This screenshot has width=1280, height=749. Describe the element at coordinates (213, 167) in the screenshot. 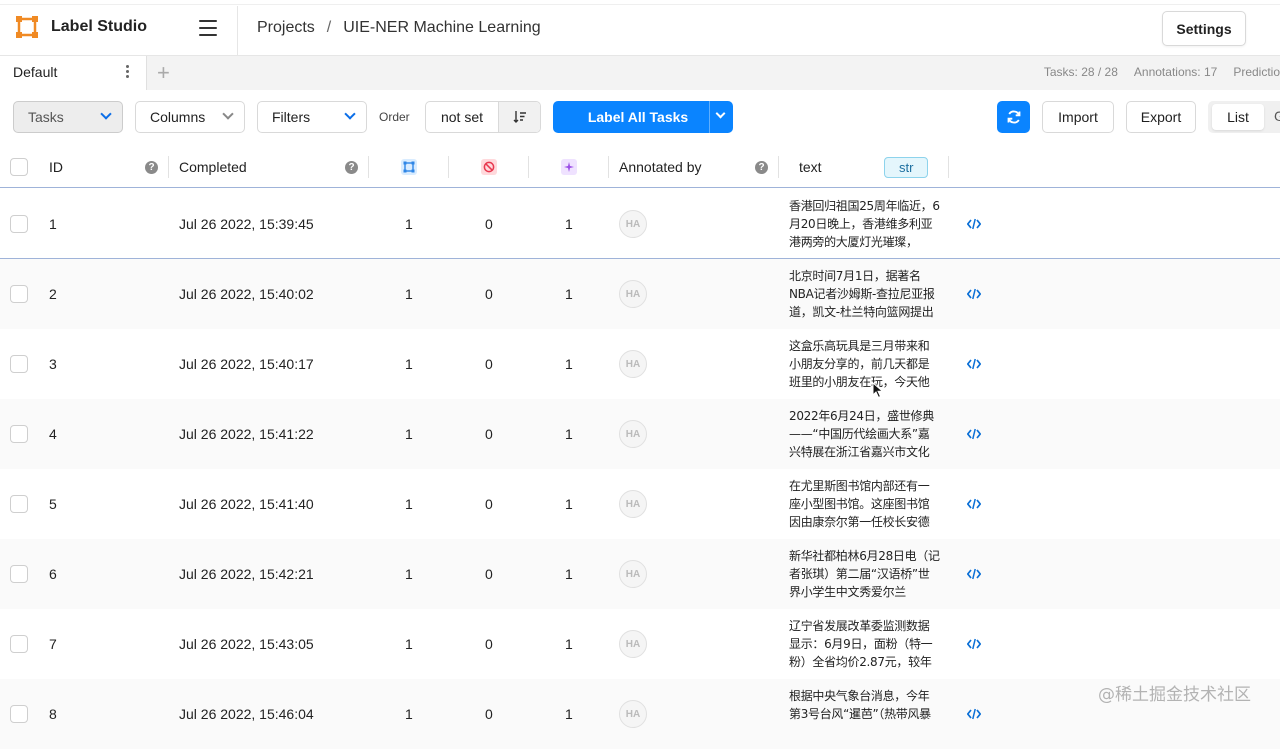

I see `header-completed: Completed` at that location.